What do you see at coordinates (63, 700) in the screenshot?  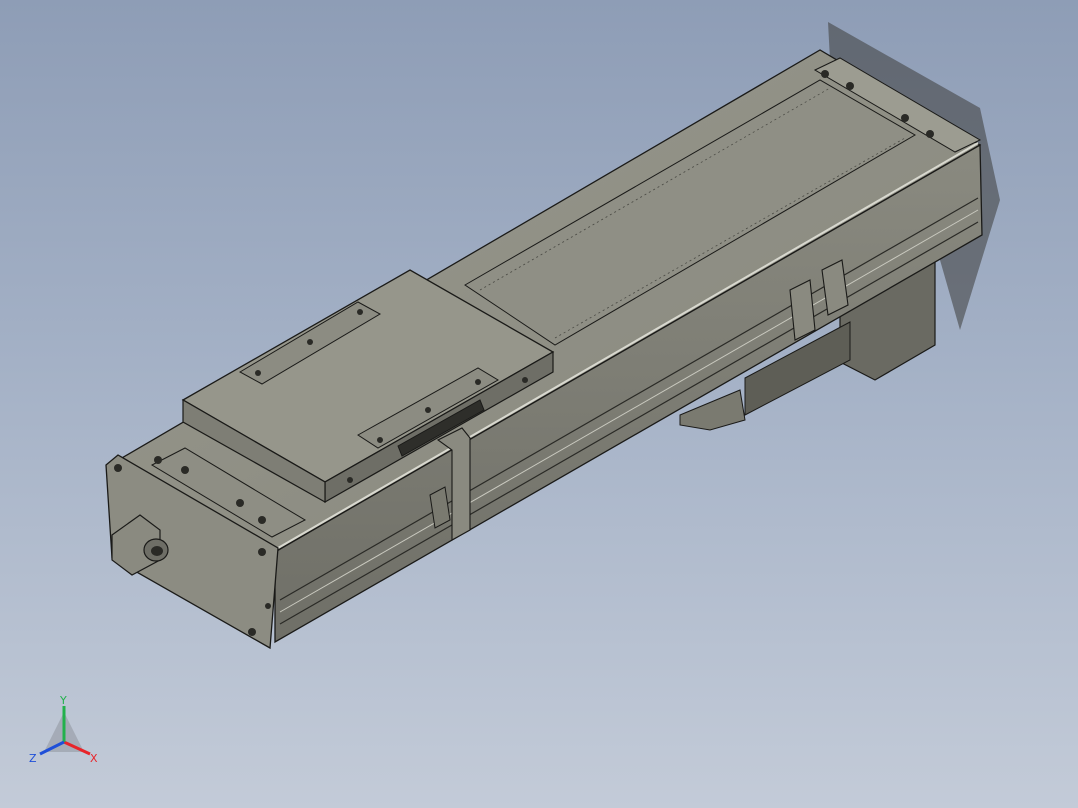 I see `triad-y-label: Y` at bounding box center [63, 700].